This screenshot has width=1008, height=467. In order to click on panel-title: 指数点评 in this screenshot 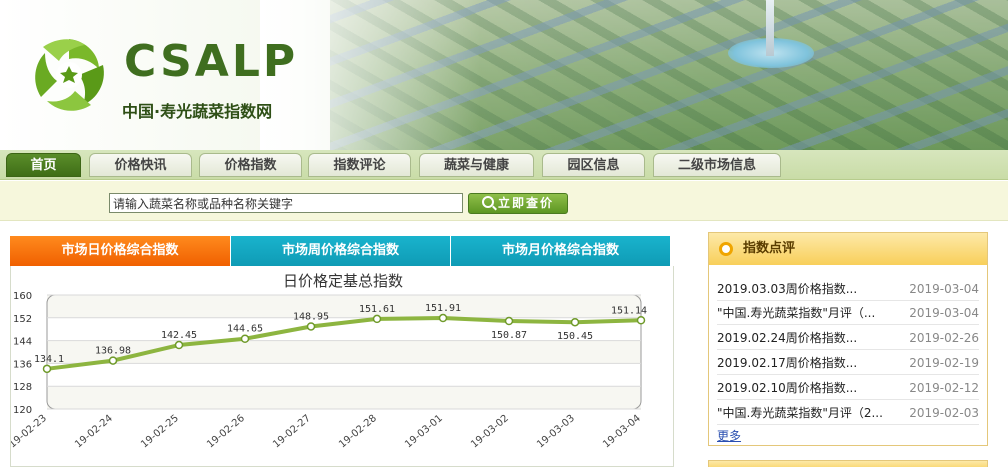, I will do `click(769, 248)`.